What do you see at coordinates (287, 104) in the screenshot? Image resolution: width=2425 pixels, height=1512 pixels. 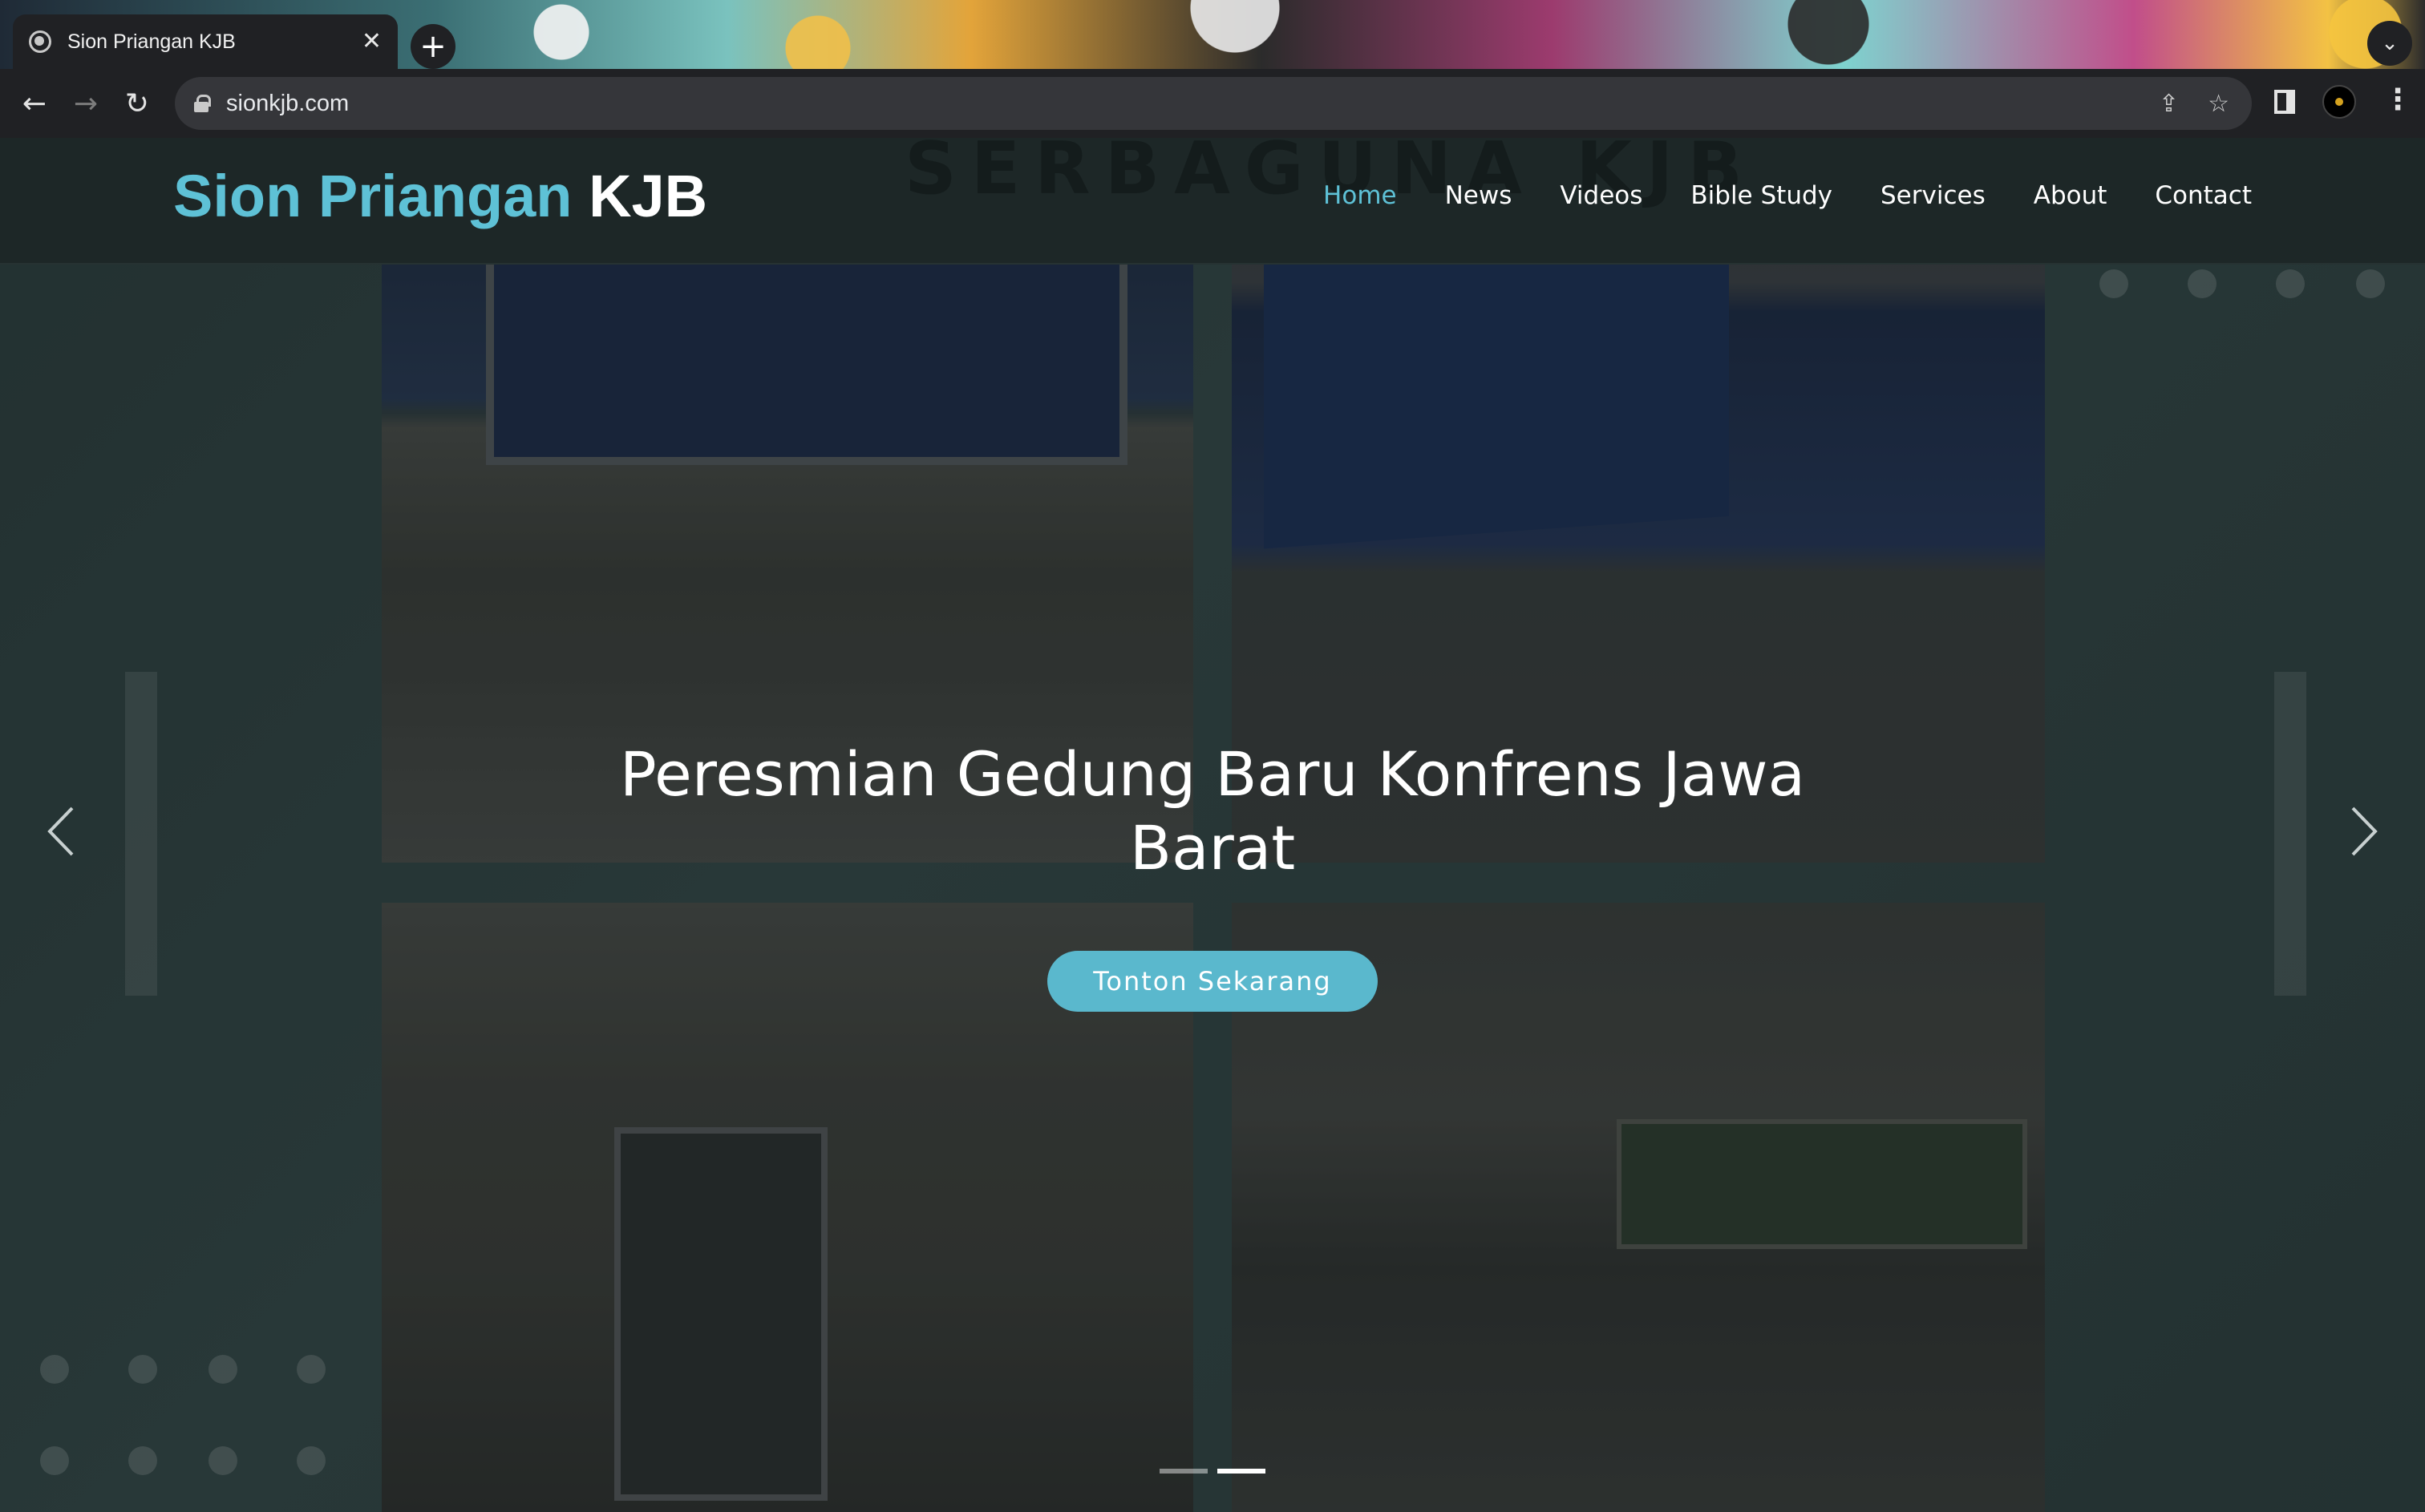 I see `url-text: sionkjb.com` at bounding box center [287, 104].